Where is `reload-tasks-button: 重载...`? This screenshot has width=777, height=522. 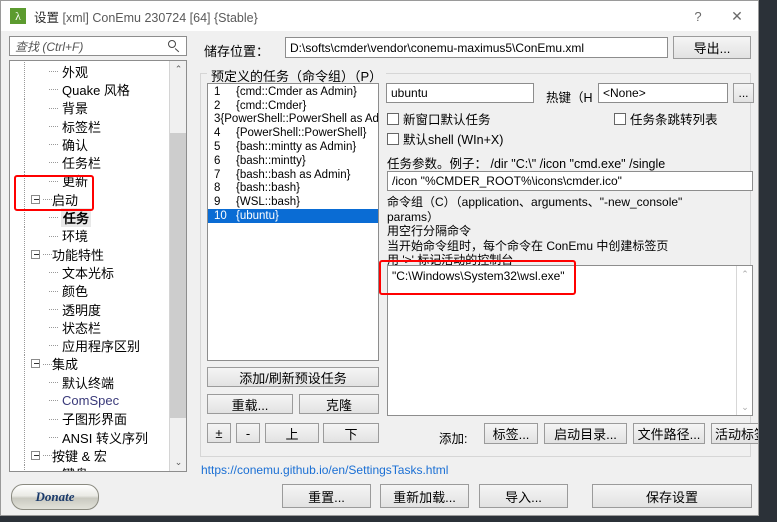 reload-tasks-button: 重载... is located at coordinates (250, 404).